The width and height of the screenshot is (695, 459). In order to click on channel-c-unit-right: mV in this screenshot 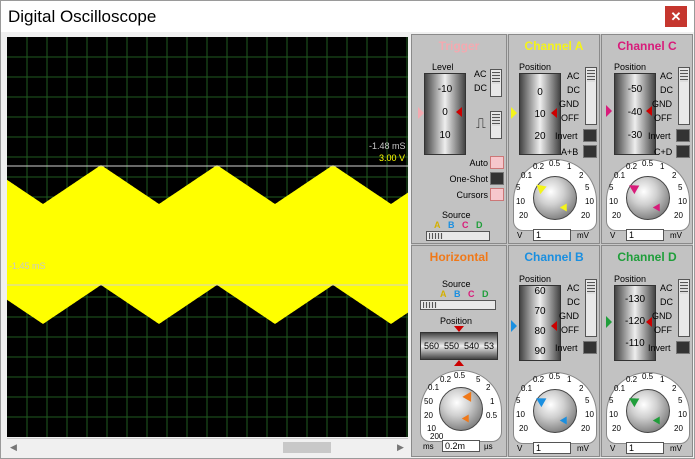, I will do `click(676, 235)`.